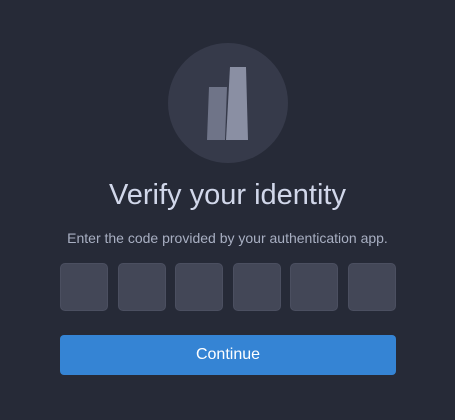 The image size is (455, 420). I want to click on document-stack-icon, so click(227, 103).